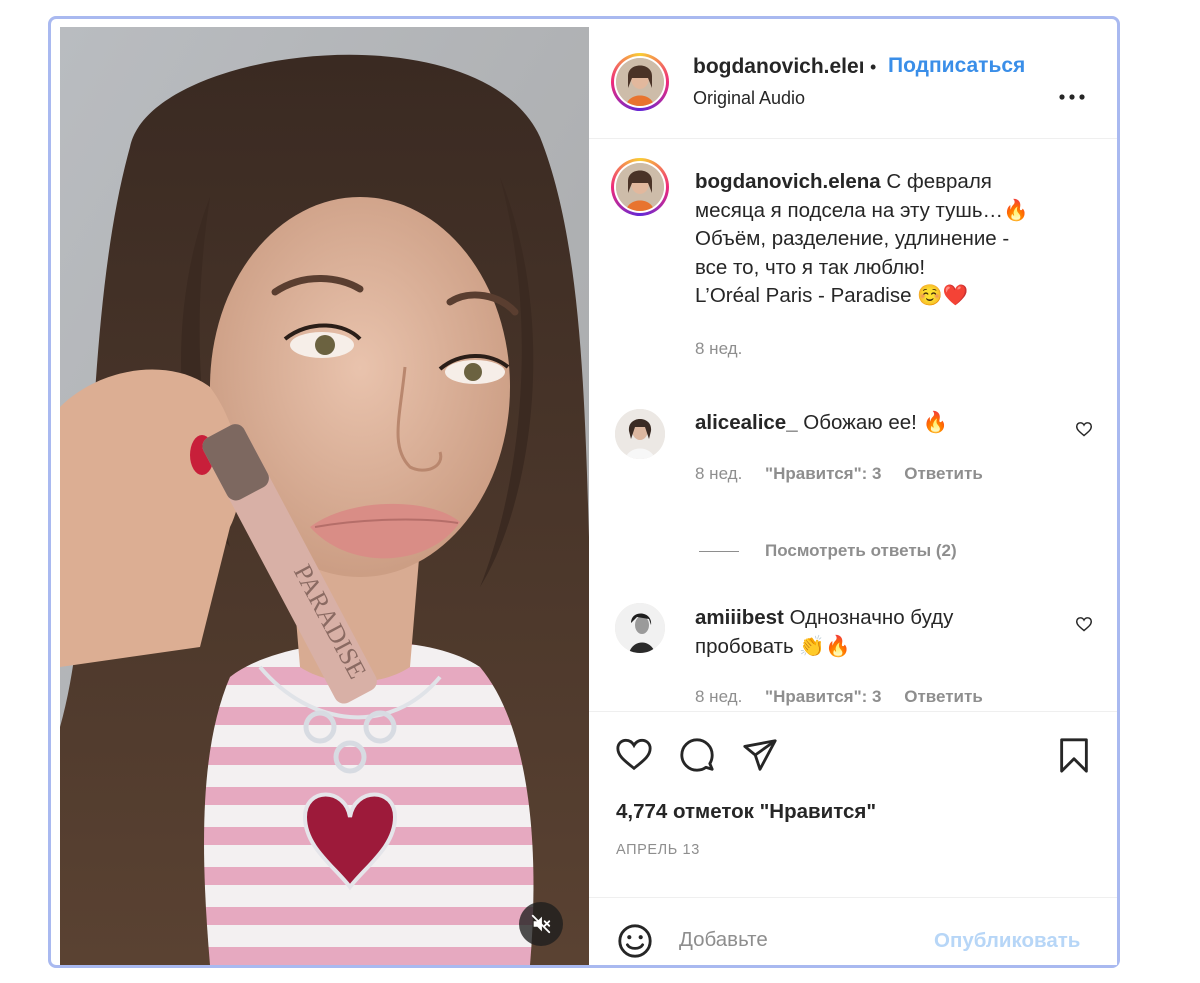  Describe the element at coordinates (1074, 755) in the screenshot. I see `bookmark-icon` at that location.